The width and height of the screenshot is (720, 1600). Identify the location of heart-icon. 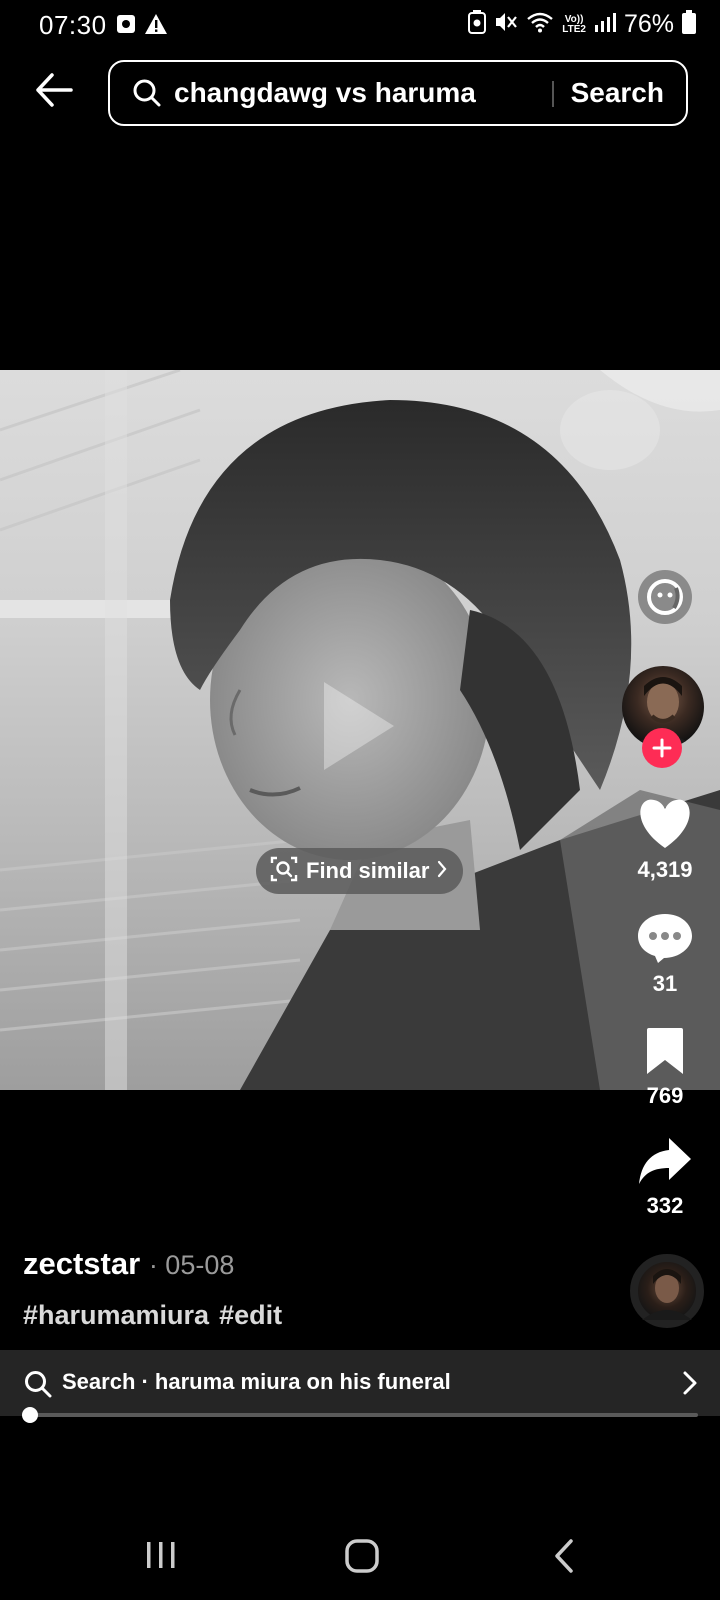
(665, 823).